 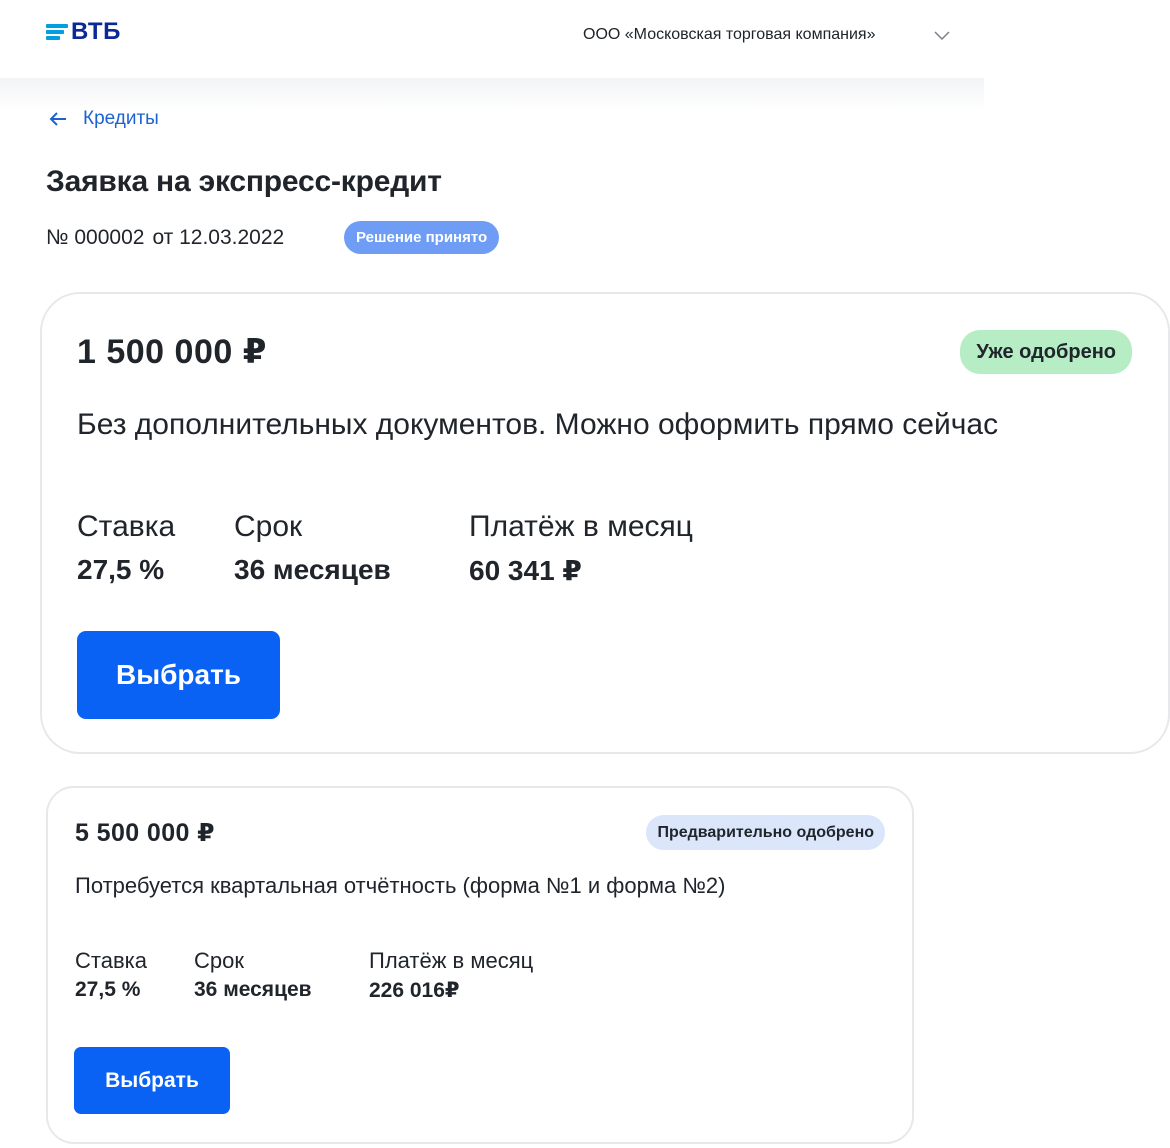 What do you see at coordinates (451, 975) in the screenshot?
I see `offer-payment: Платёж в месяц 226 016₽` at bounding box center [451, 975].